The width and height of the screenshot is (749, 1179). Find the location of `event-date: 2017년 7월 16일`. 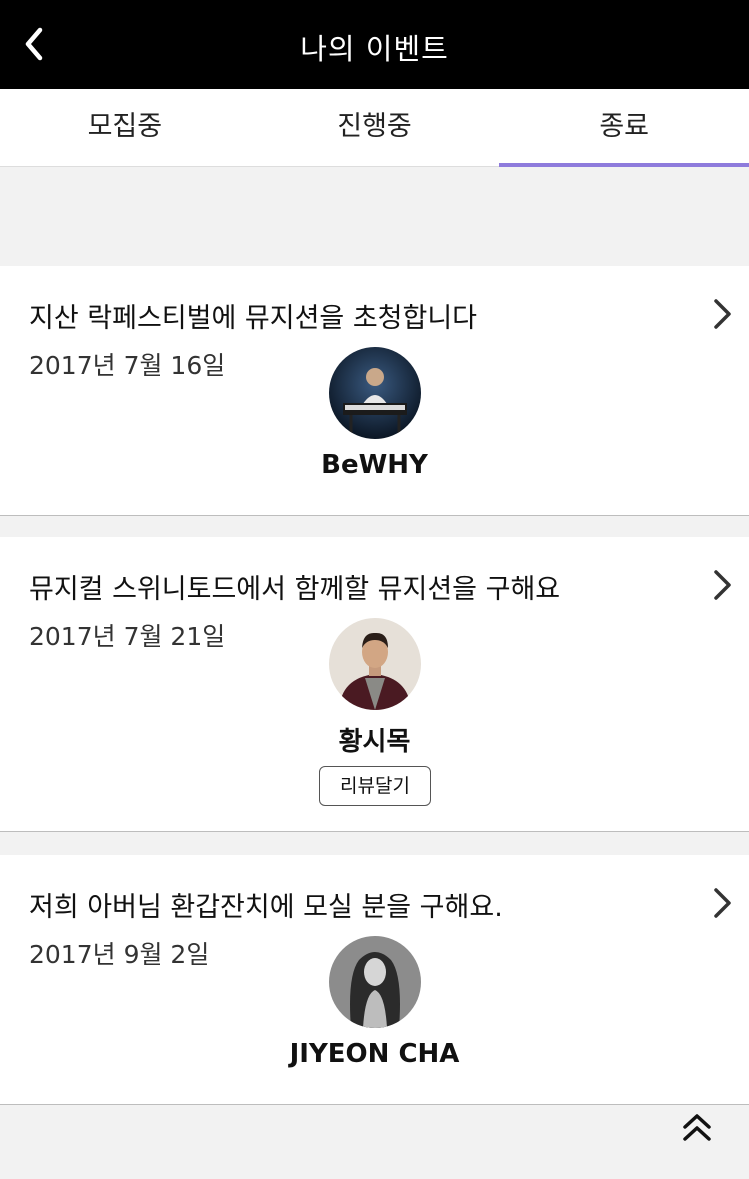

event-date: 2017년 7월 16일 is located at coordinates (127, 365).